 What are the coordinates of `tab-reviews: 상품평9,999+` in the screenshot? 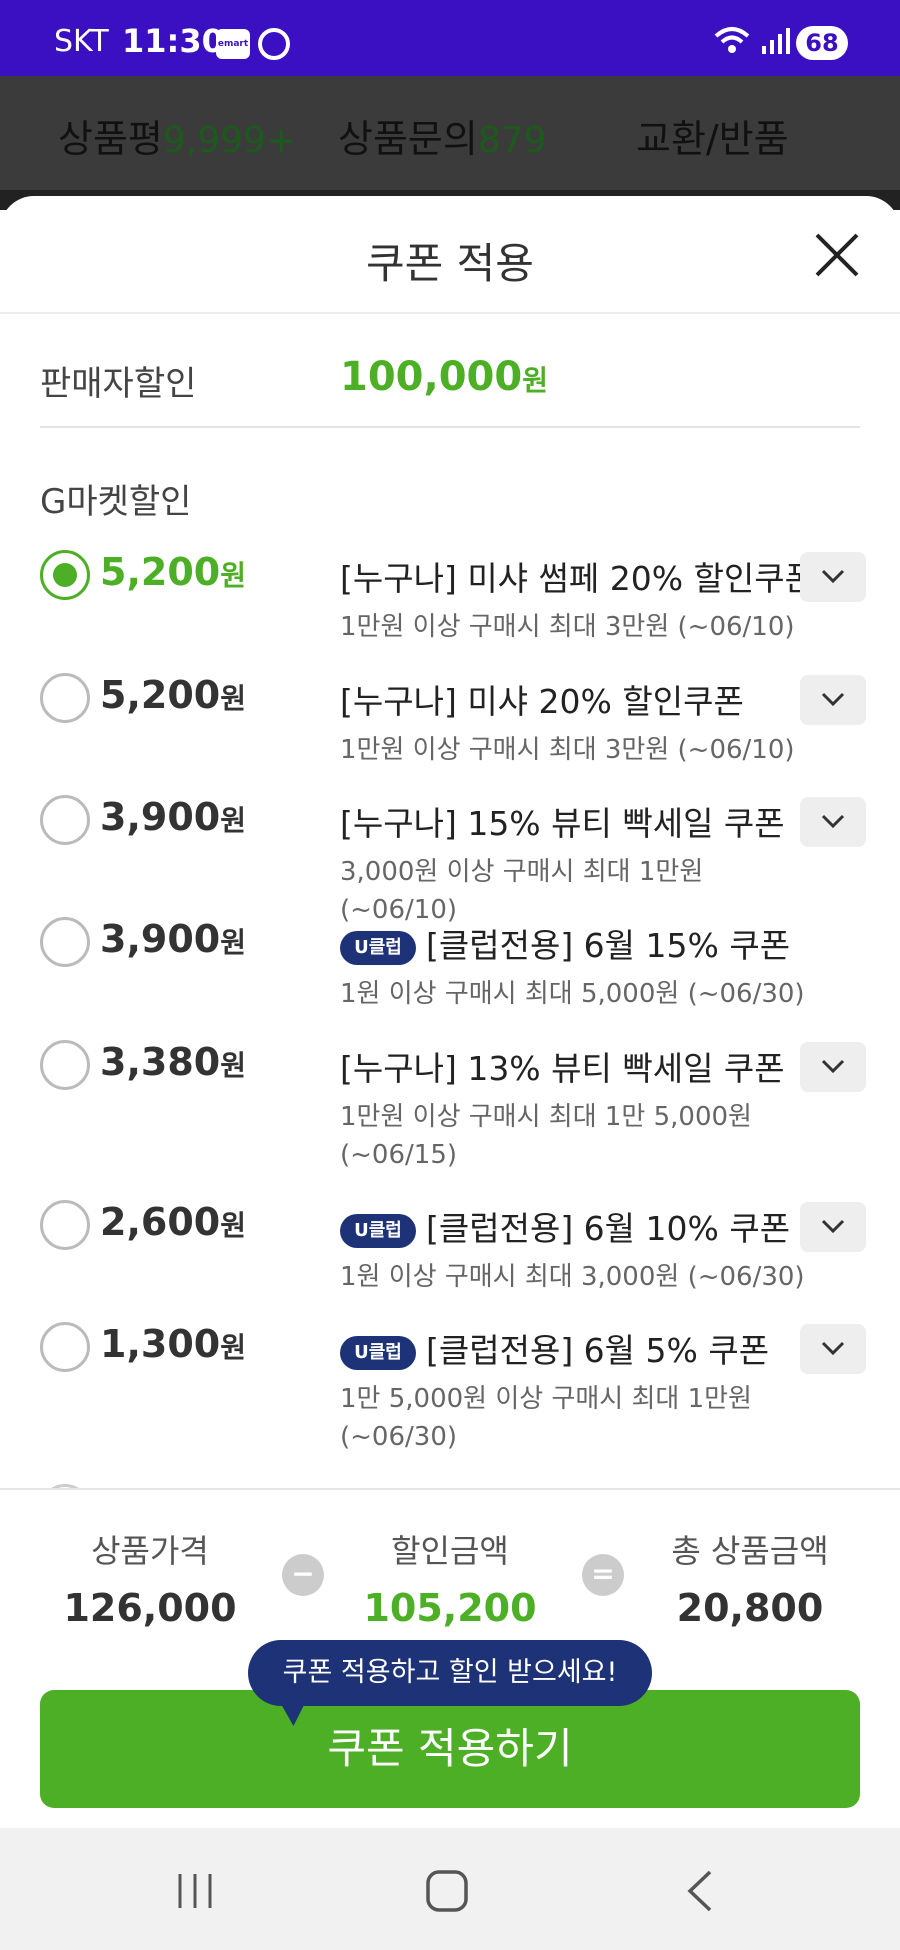 It's located at (177, 135).